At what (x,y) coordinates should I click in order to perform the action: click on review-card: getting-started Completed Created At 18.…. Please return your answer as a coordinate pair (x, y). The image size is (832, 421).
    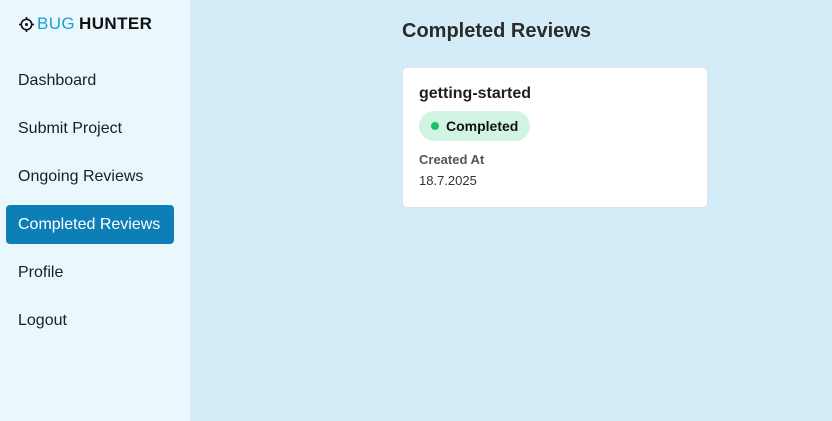
    Looking at the image, I should click on (555, 137).